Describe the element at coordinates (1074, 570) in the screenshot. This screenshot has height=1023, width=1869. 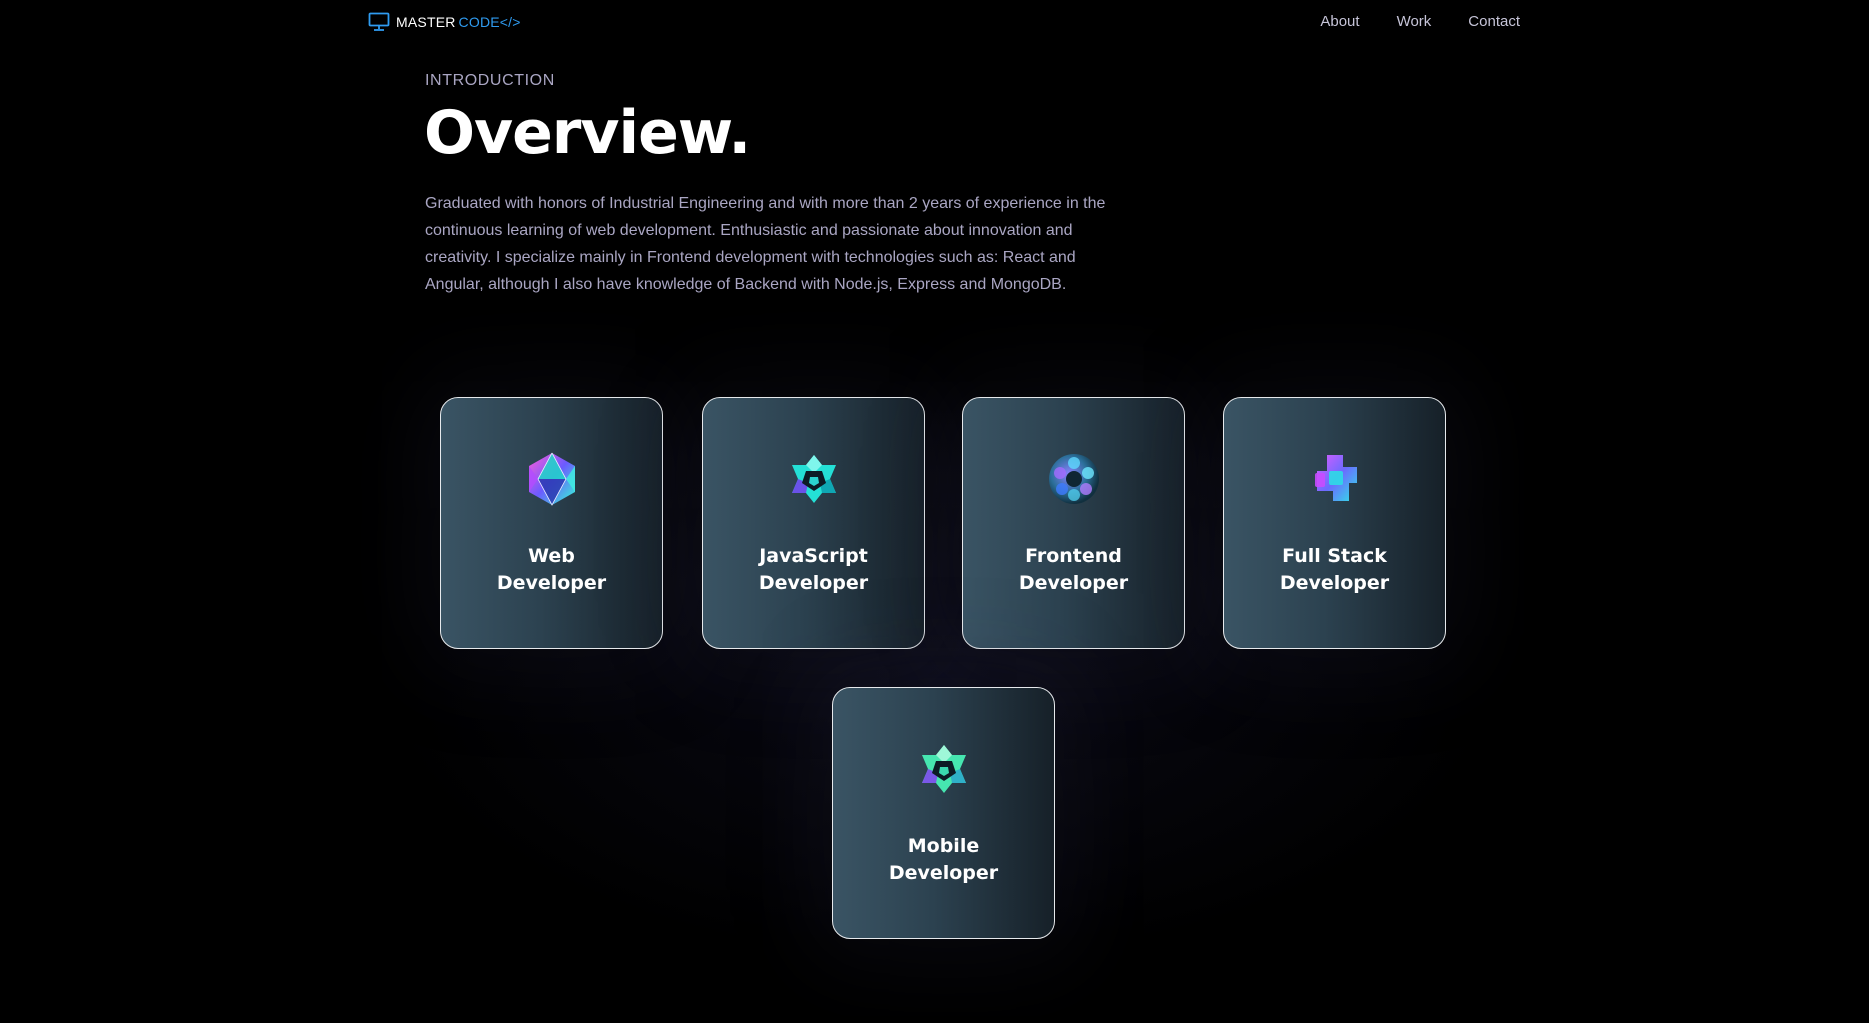
I see `service-card-title: Frontend Developer` at that location.